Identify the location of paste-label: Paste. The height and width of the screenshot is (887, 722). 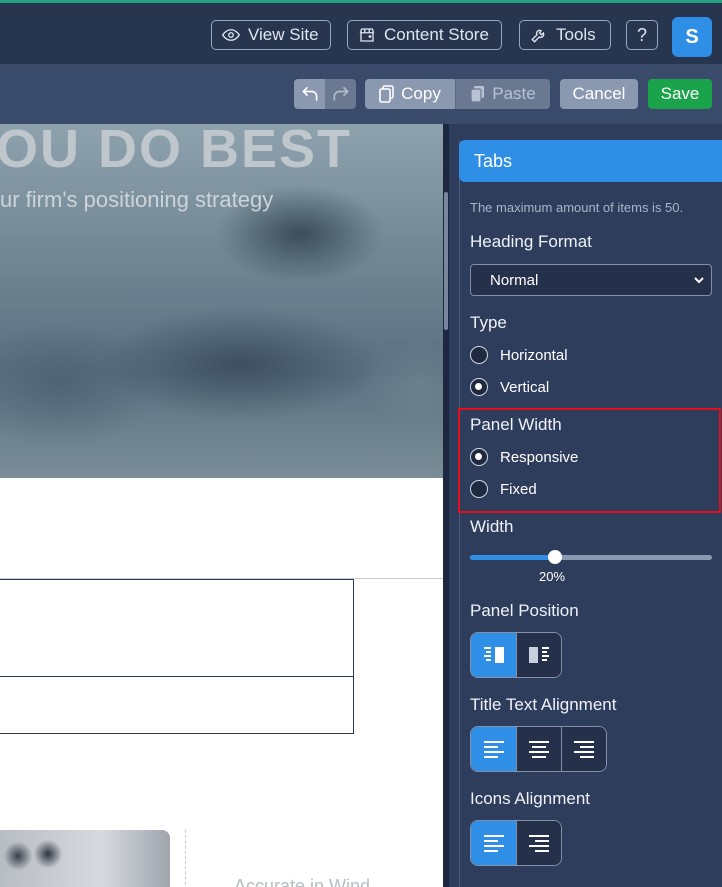
(514, 93).